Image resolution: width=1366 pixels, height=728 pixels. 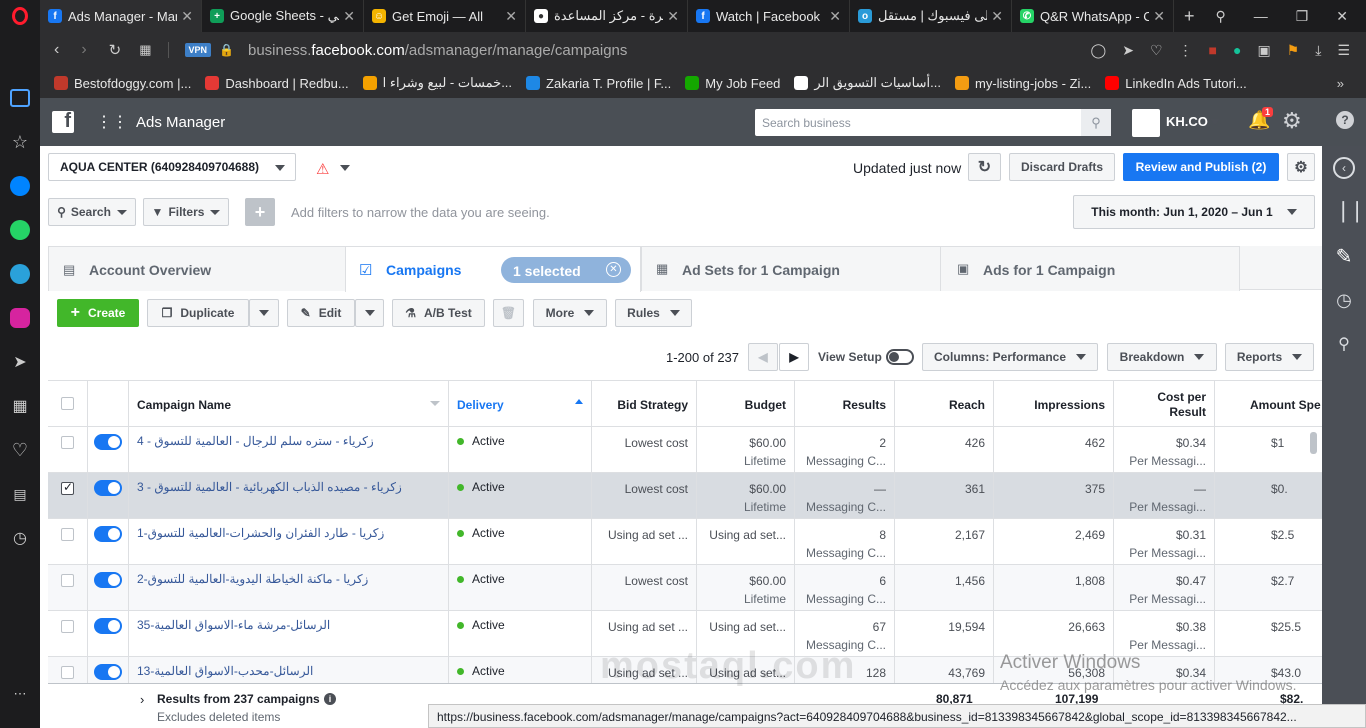 What do you see at coordinates (112, 122) in the screenshot?
I see `apps-menu-icon: ⋮⋮` at bounding box center [112, 122].